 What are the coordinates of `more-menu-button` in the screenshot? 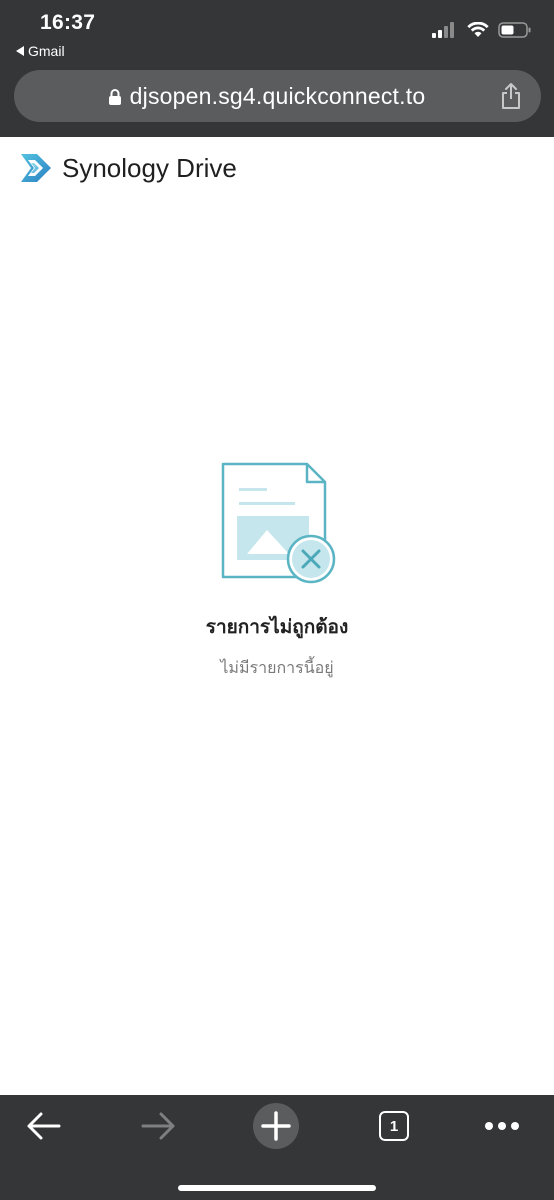 It's located at (502, 1126).